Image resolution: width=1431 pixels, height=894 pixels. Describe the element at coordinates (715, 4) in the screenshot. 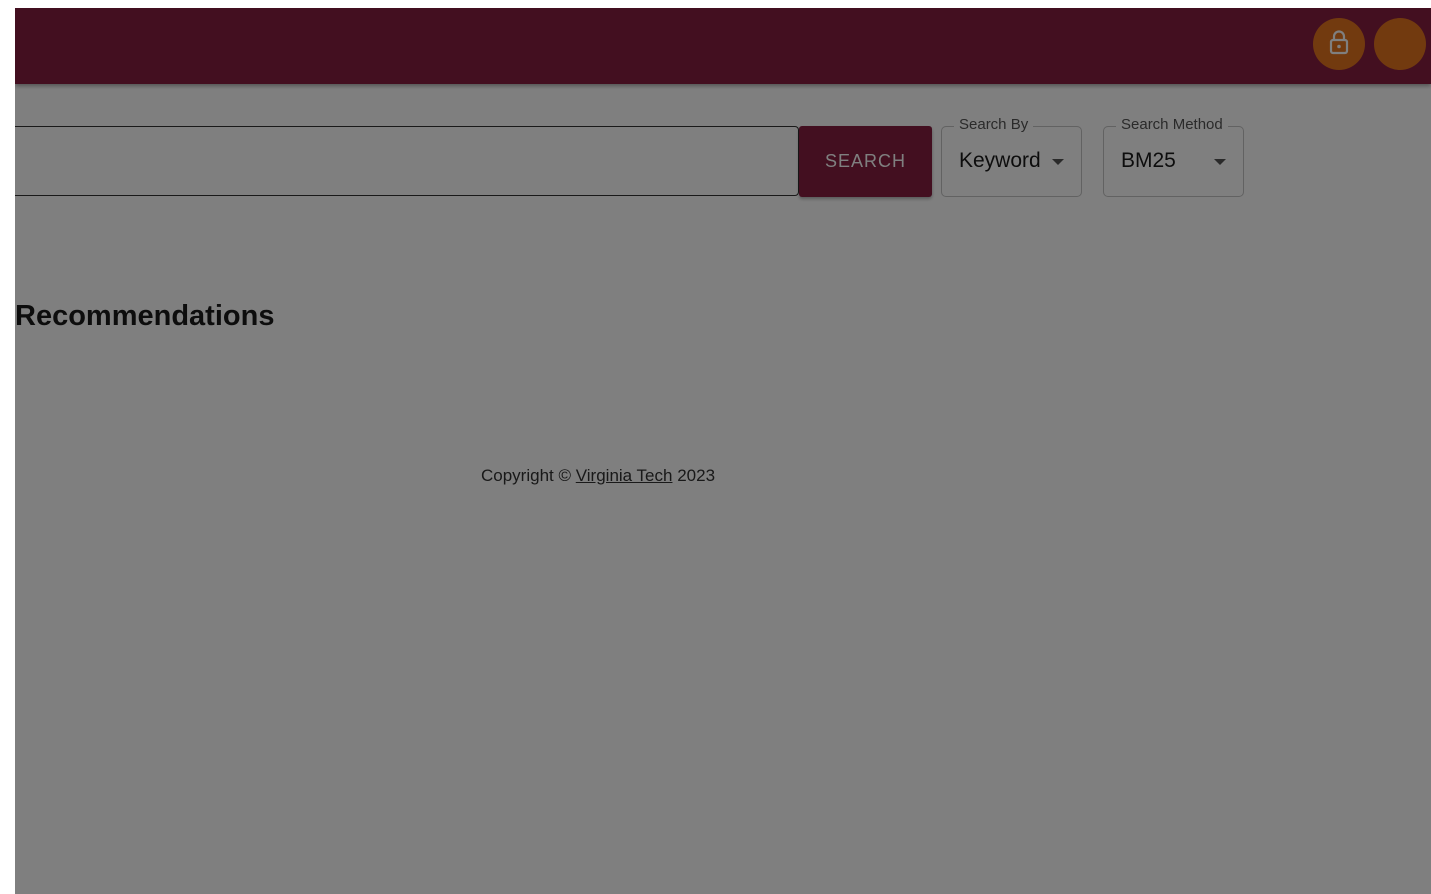

I see `top-gap` at that location.